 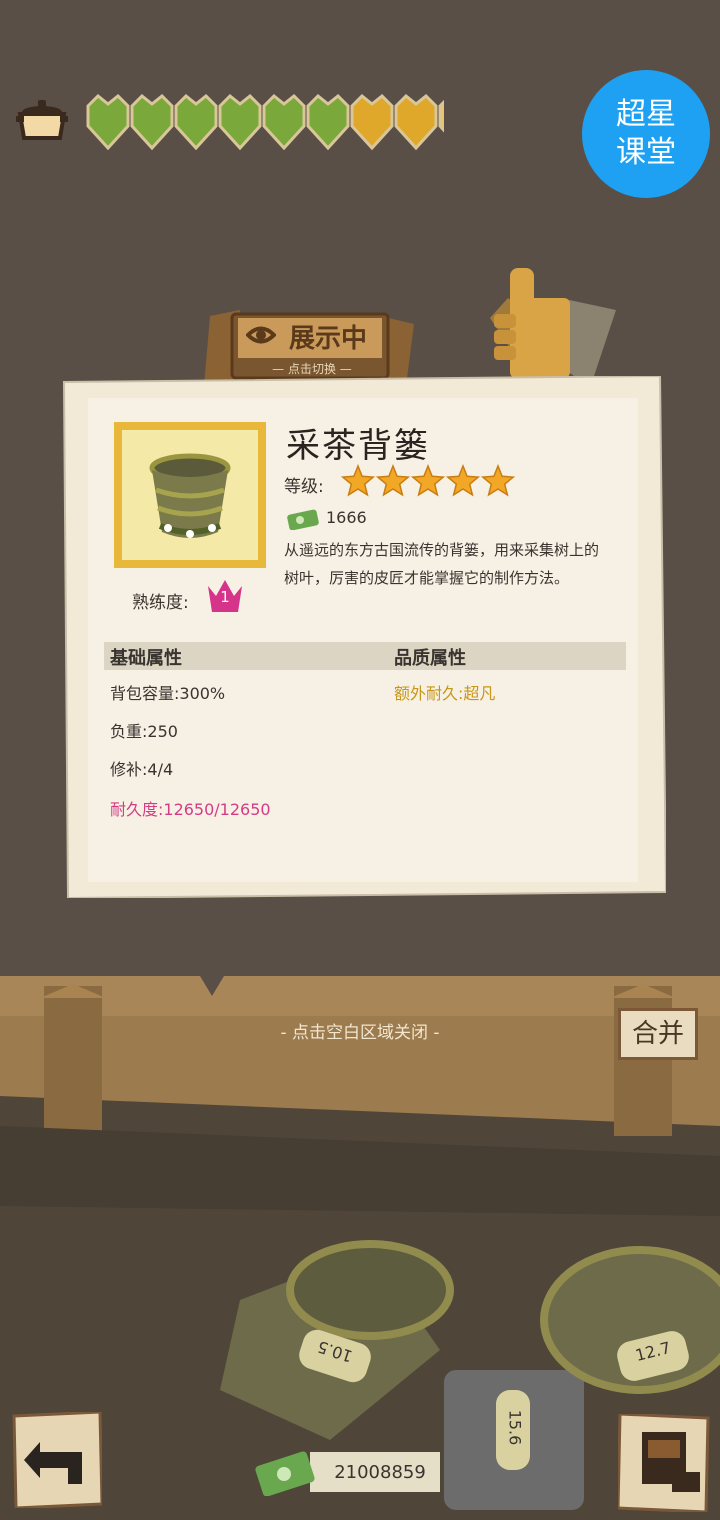 I want to click on merge-button: 合并, so click(x=658, y=1034).